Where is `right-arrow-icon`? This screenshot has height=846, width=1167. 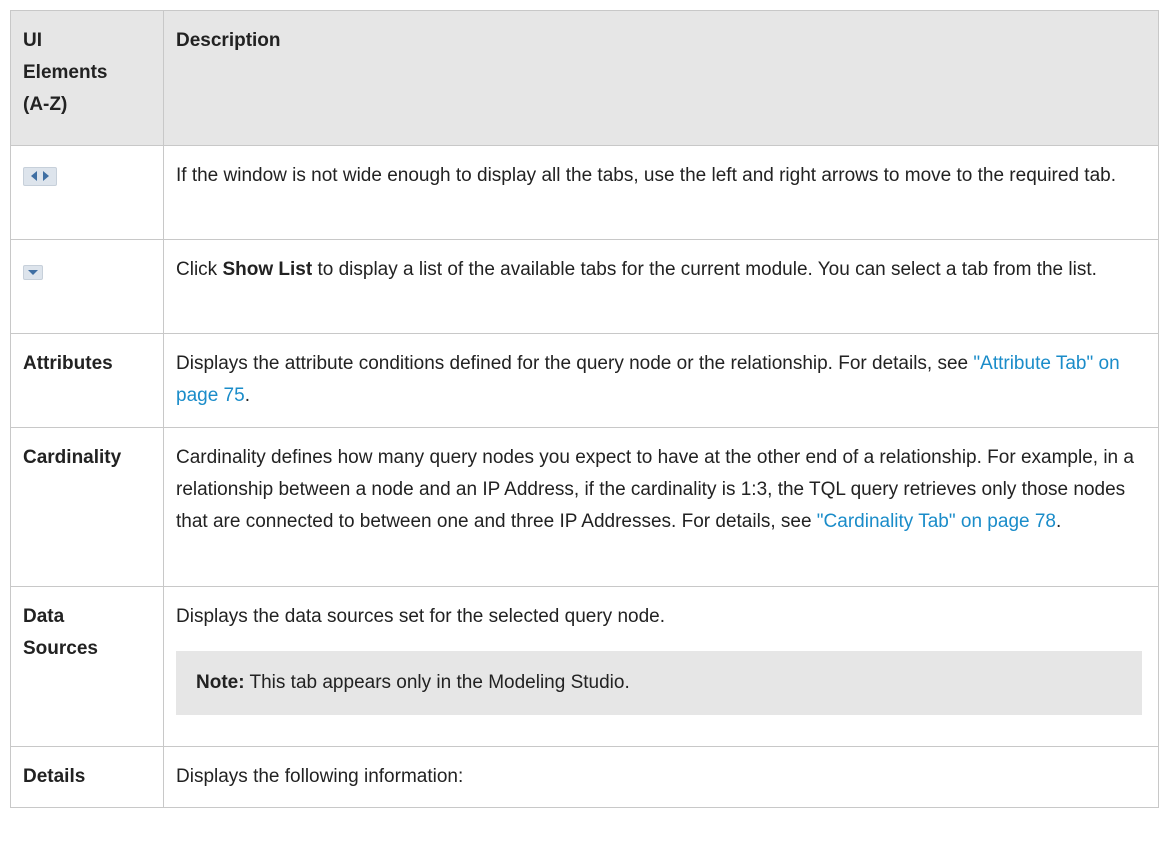
right-arrow-icon is located at coordinates (46, 176).